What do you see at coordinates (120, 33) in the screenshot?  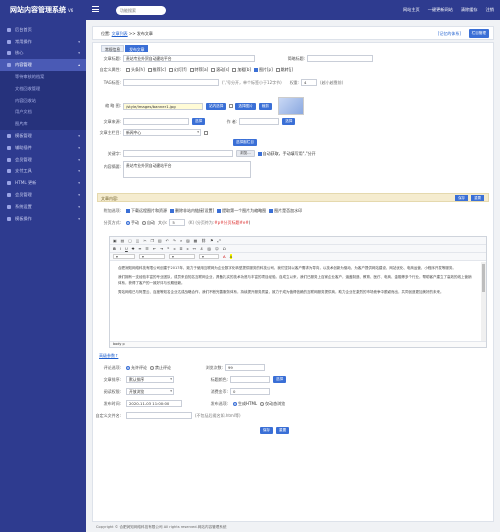 I see `breadcrumb-link-article-list: 文章列表` at bounding box center [120, 33].